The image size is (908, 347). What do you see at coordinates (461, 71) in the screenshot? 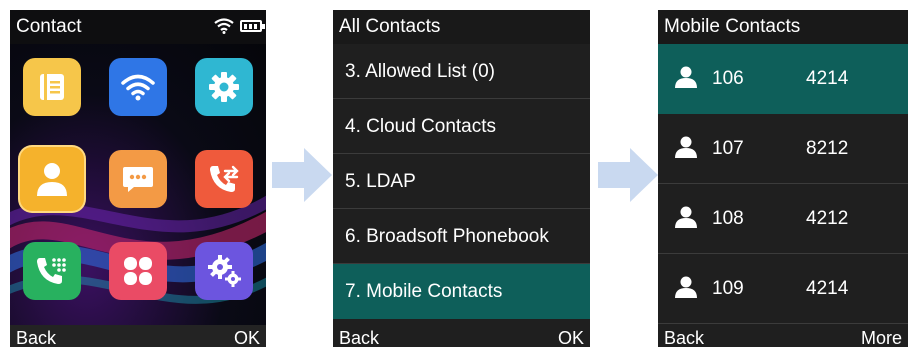
I see `menu-item-allowed-list: 3. Allowed List (0)` at bounding box center [461, 71].